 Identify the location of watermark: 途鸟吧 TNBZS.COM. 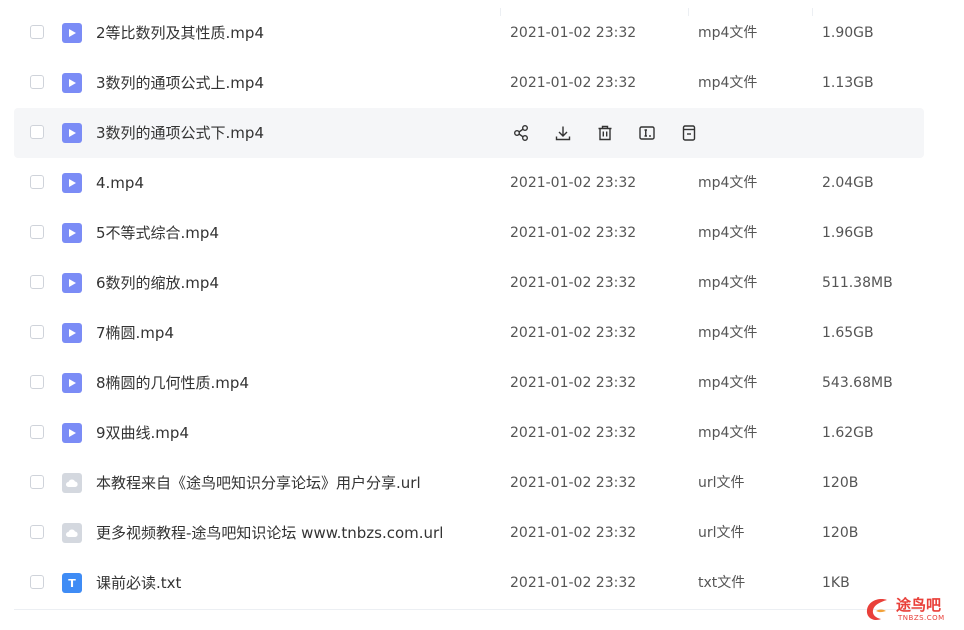
(911, 609).